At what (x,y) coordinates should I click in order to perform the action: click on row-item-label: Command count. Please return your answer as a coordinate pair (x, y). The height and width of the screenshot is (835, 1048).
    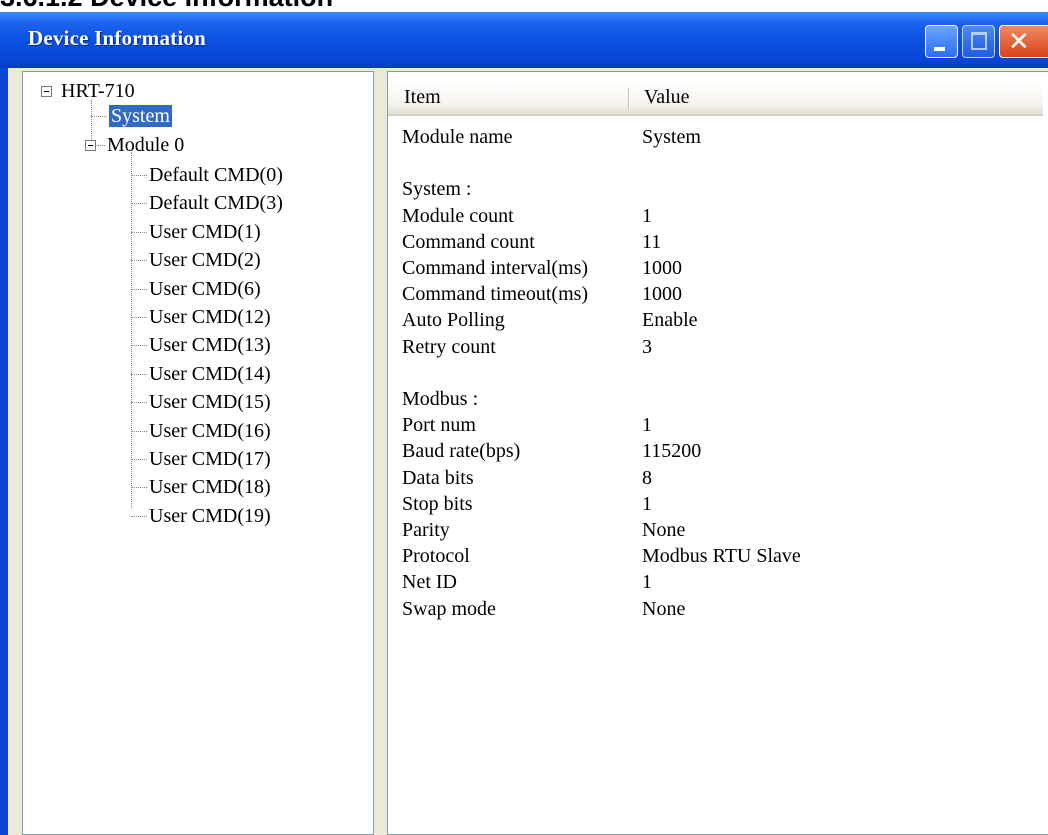
    Looking at the image, I should click on (468, 242).